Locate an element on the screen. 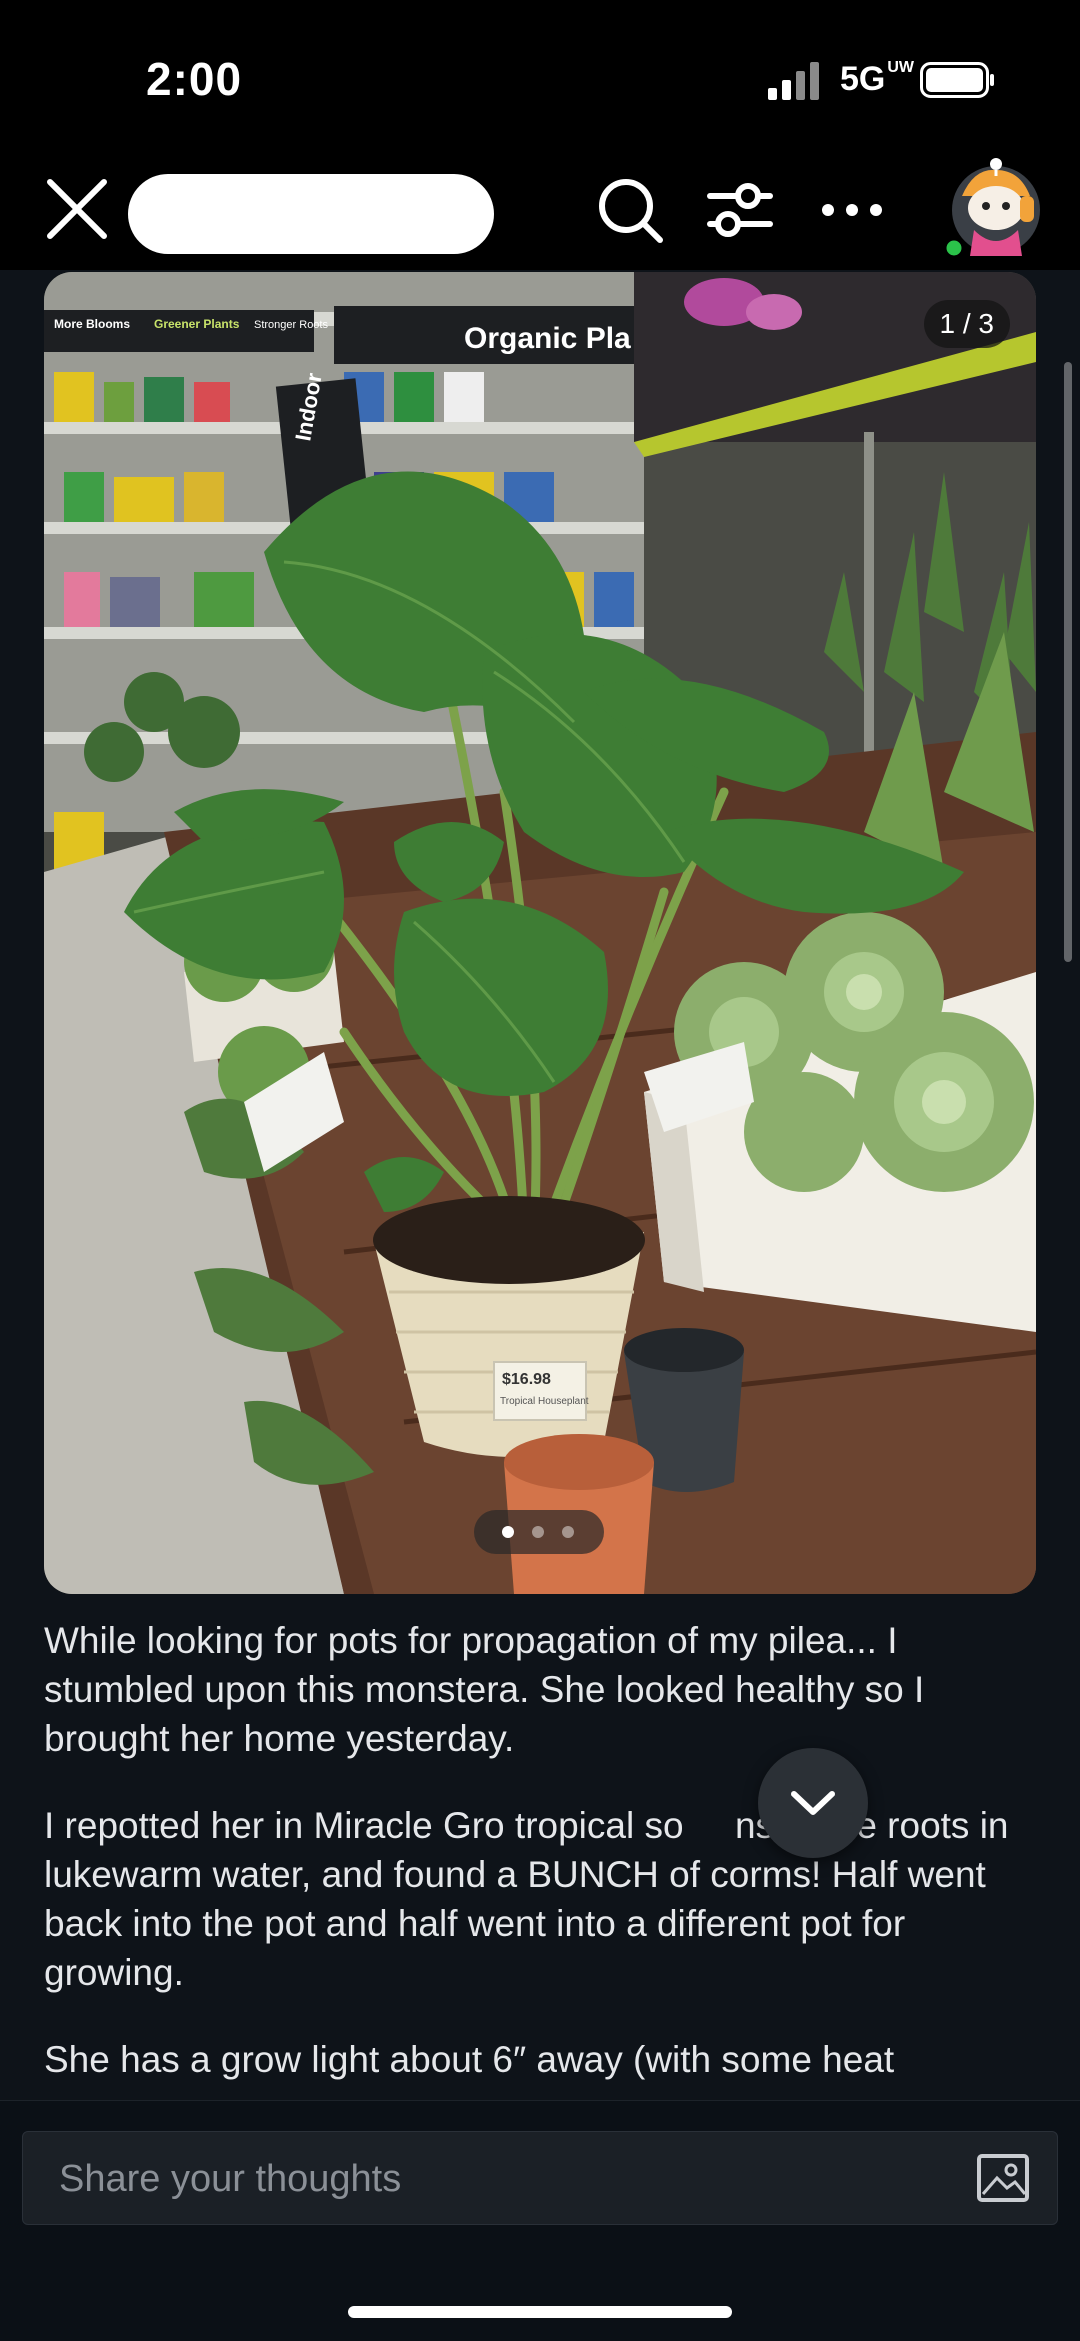 The image size is (1080, 2341). status-bar: 2:00 5G UW is located at coordinates (540, 75).